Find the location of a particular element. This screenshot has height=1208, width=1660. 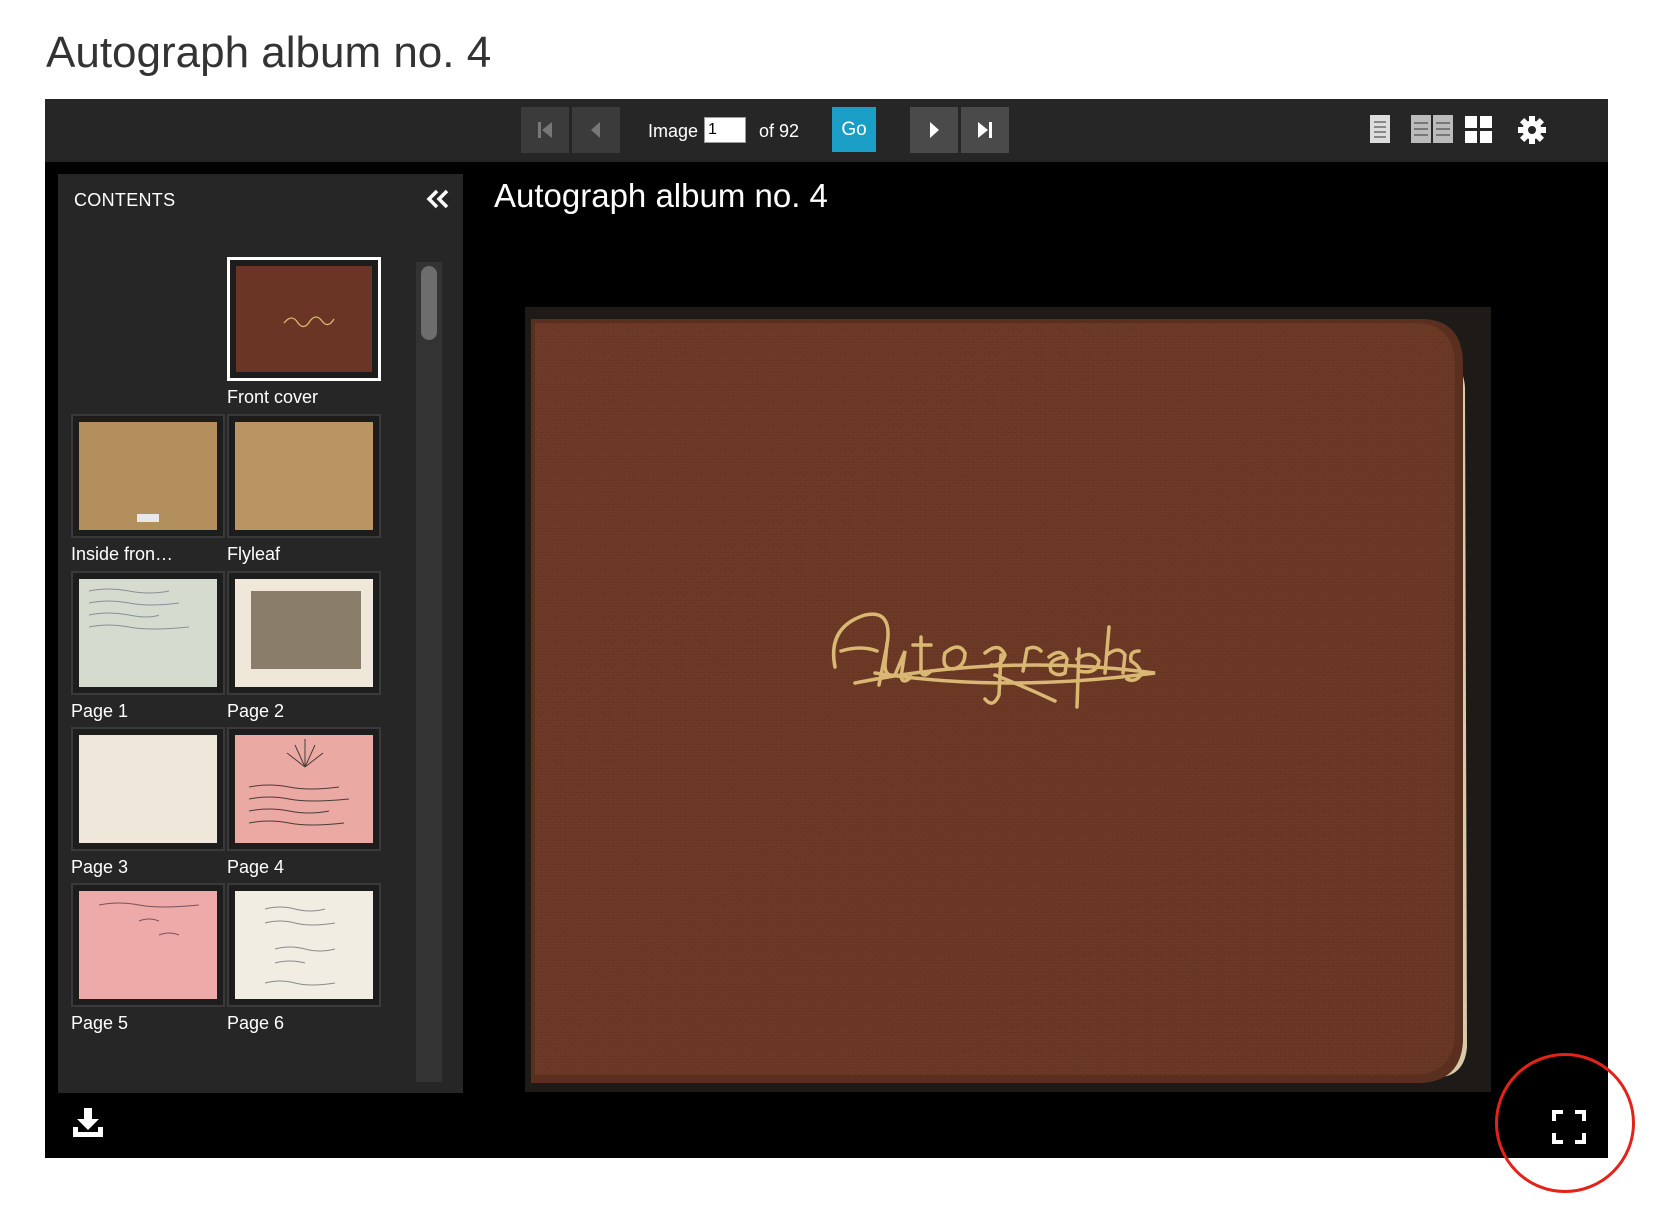

next-image-button is located at coordinates (934, 130).